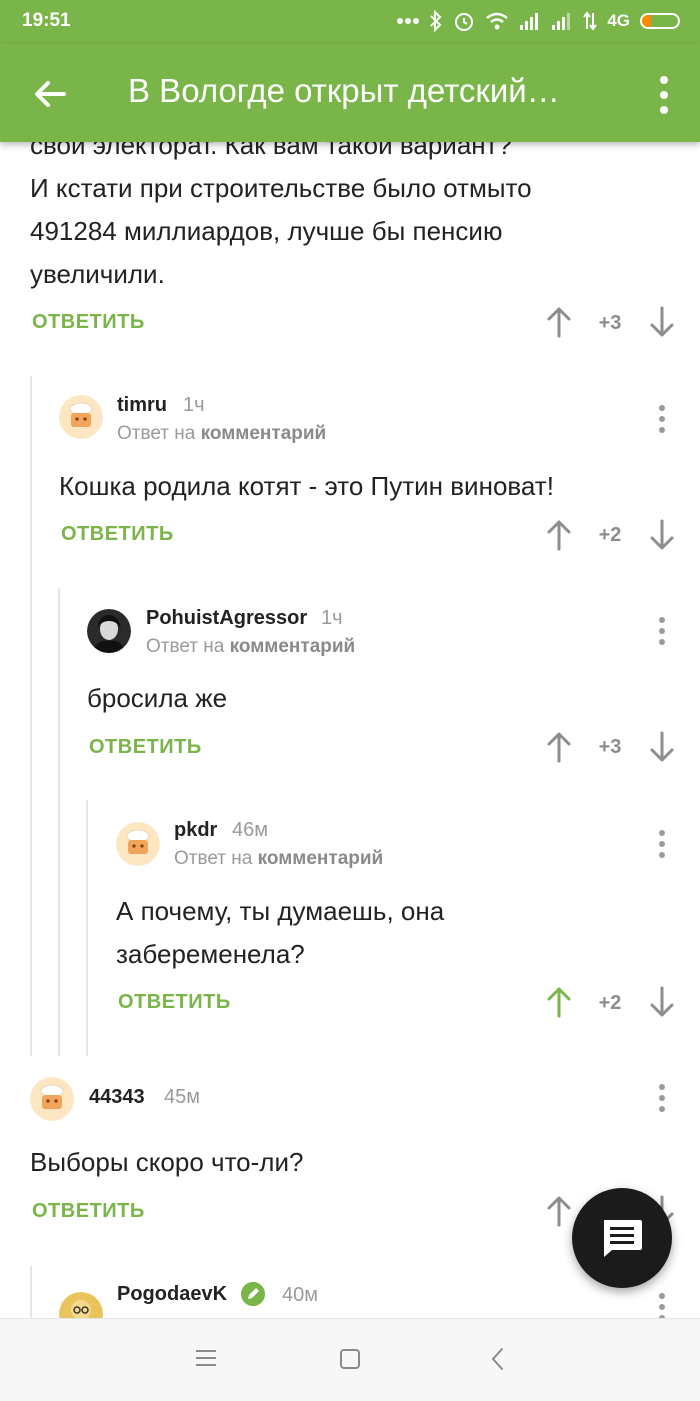 Image resolution: width=700 pixels, height=1401 pixels. I want to click on comment-line: свой электорат. Как вам такой вариант?, so click(271, 151).